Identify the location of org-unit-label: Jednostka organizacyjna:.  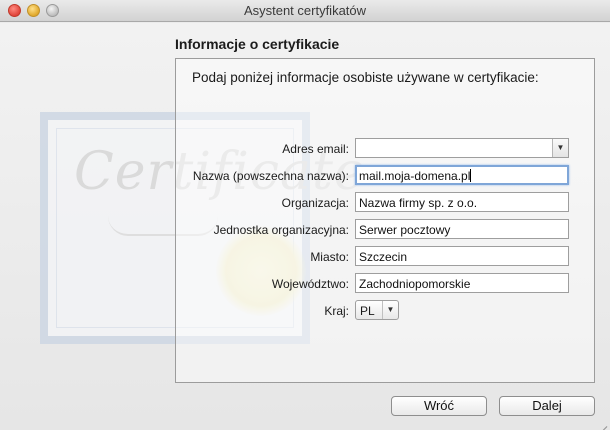
(281, 230).